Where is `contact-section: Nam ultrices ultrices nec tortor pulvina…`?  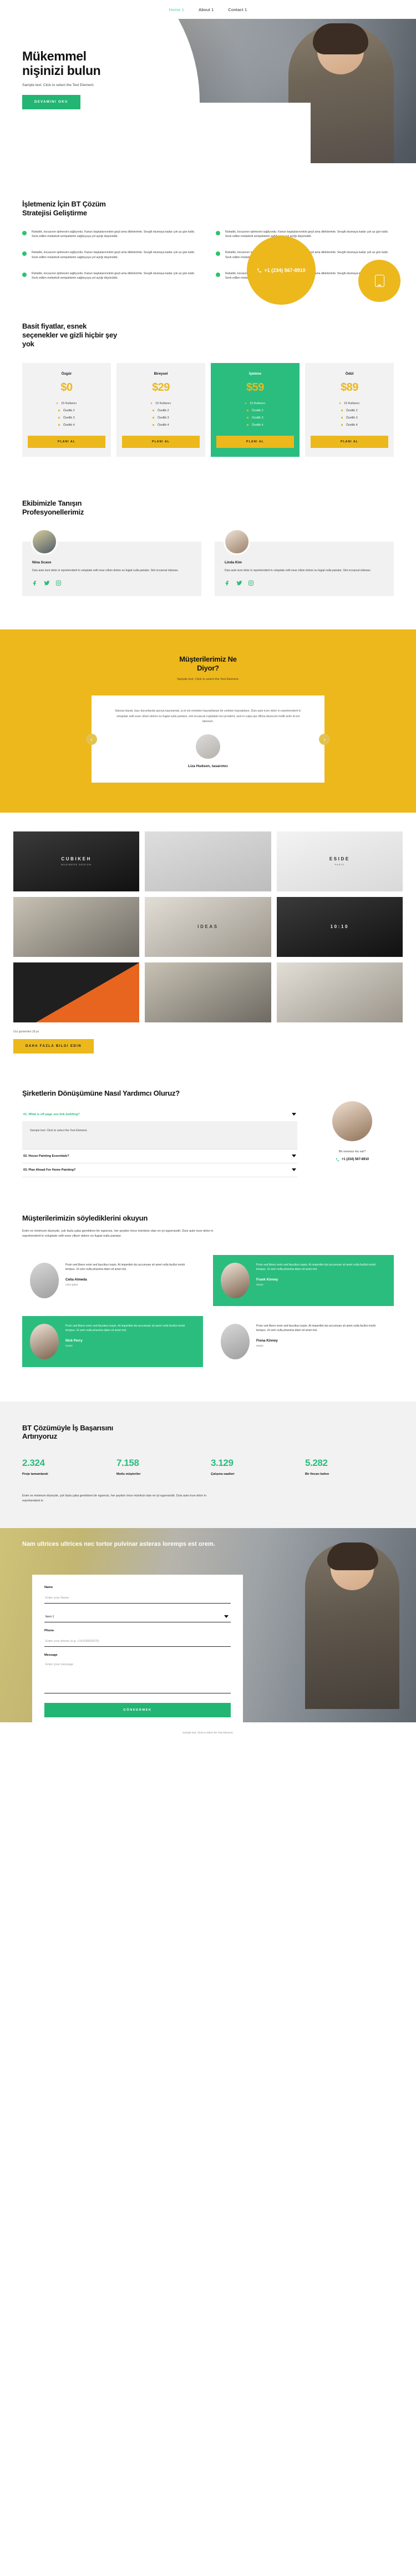
contact-section: Nam ultrices ultrices nec tortor pulvina… is located at coordinates (208, 1625).